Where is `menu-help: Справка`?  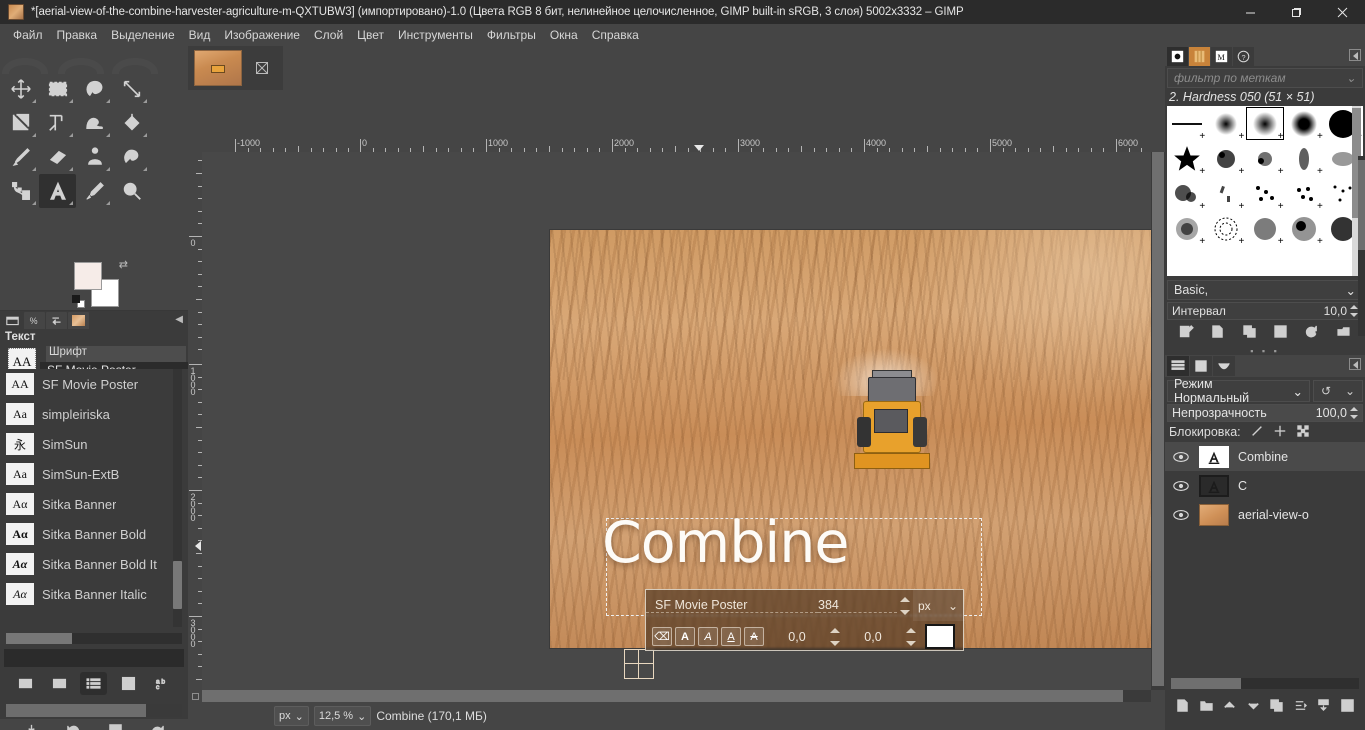
menu-help: Справка is located at coordinates (615, 35).